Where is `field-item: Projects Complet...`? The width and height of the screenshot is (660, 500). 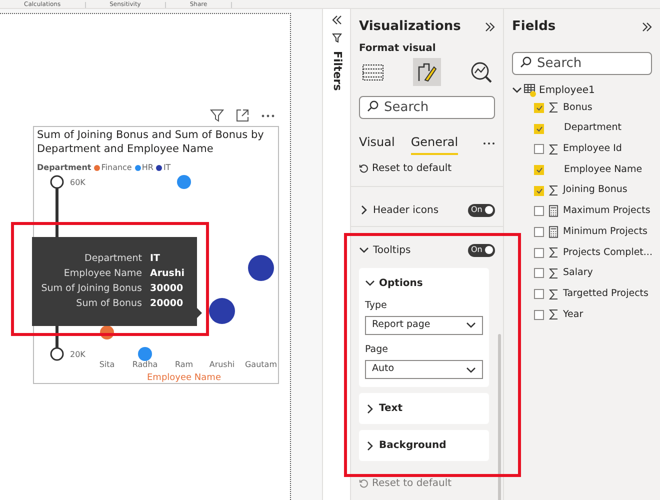
field-item: Projects Complet... is located at coordinates (593, 252).